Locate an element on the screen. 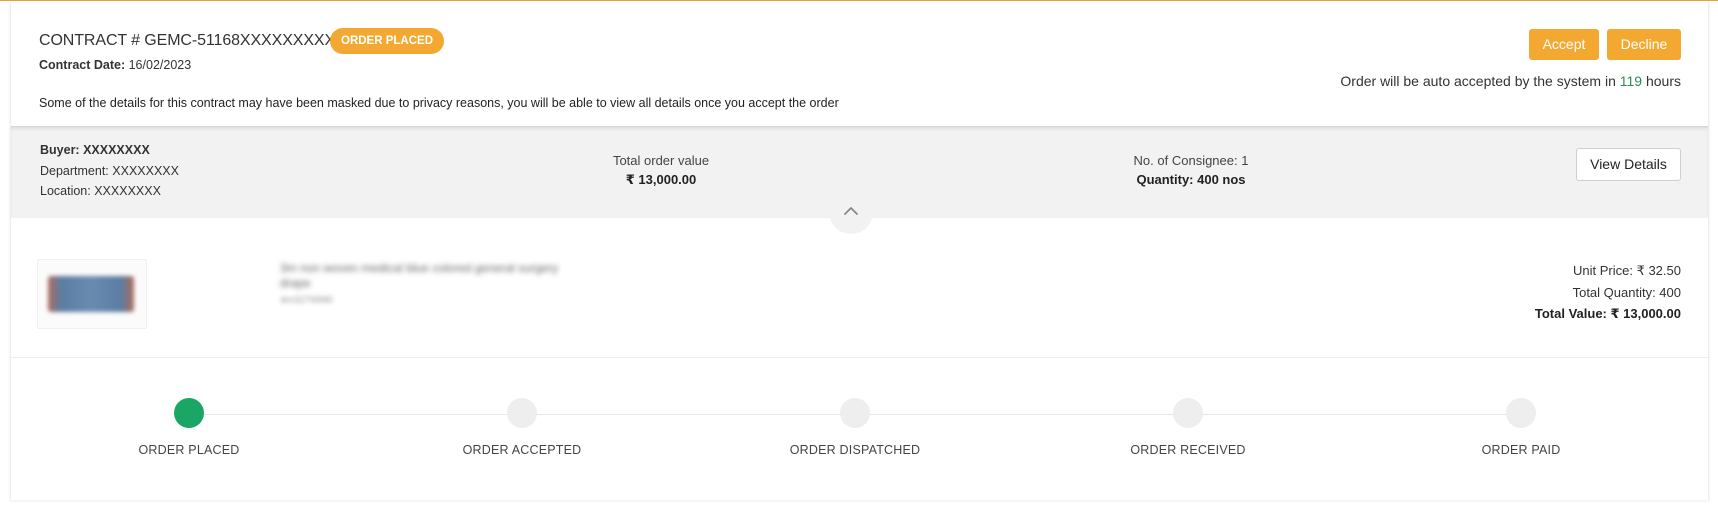 This screenshot has height=513, width=1718. product-image is located at coordinates (92, 294).